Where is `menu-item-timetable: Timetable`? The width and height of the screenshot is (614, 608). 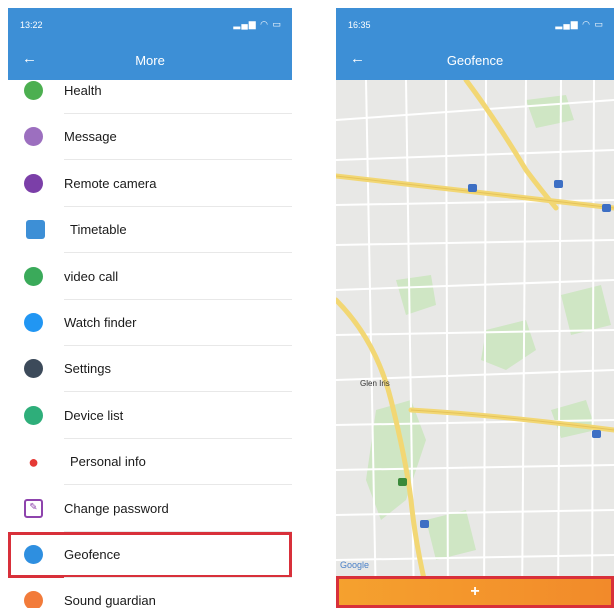 menu-item-timetable: Timetable is located at coordinates (150, 230).